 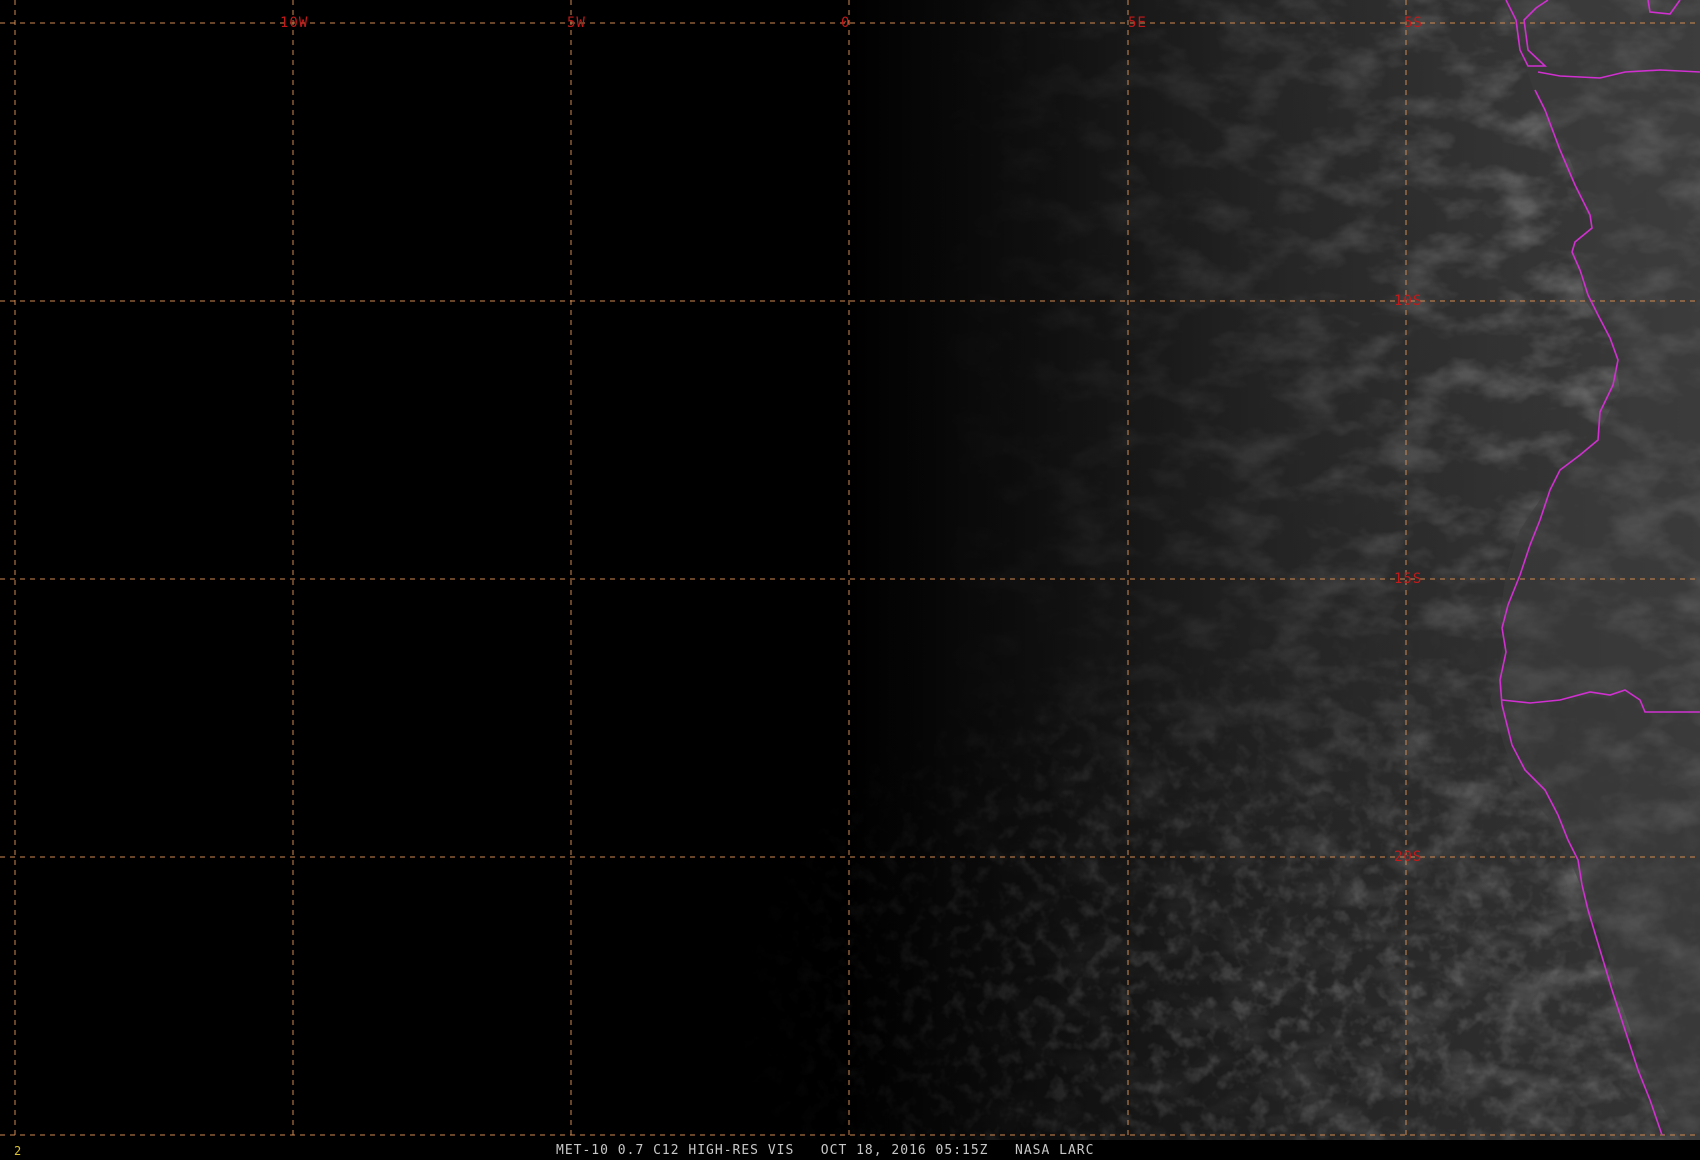 What do you see at coordinates (1408, 857) in the screenshot?
I see `lat-label-20s: 20S` at bounding box center [1408, 857].